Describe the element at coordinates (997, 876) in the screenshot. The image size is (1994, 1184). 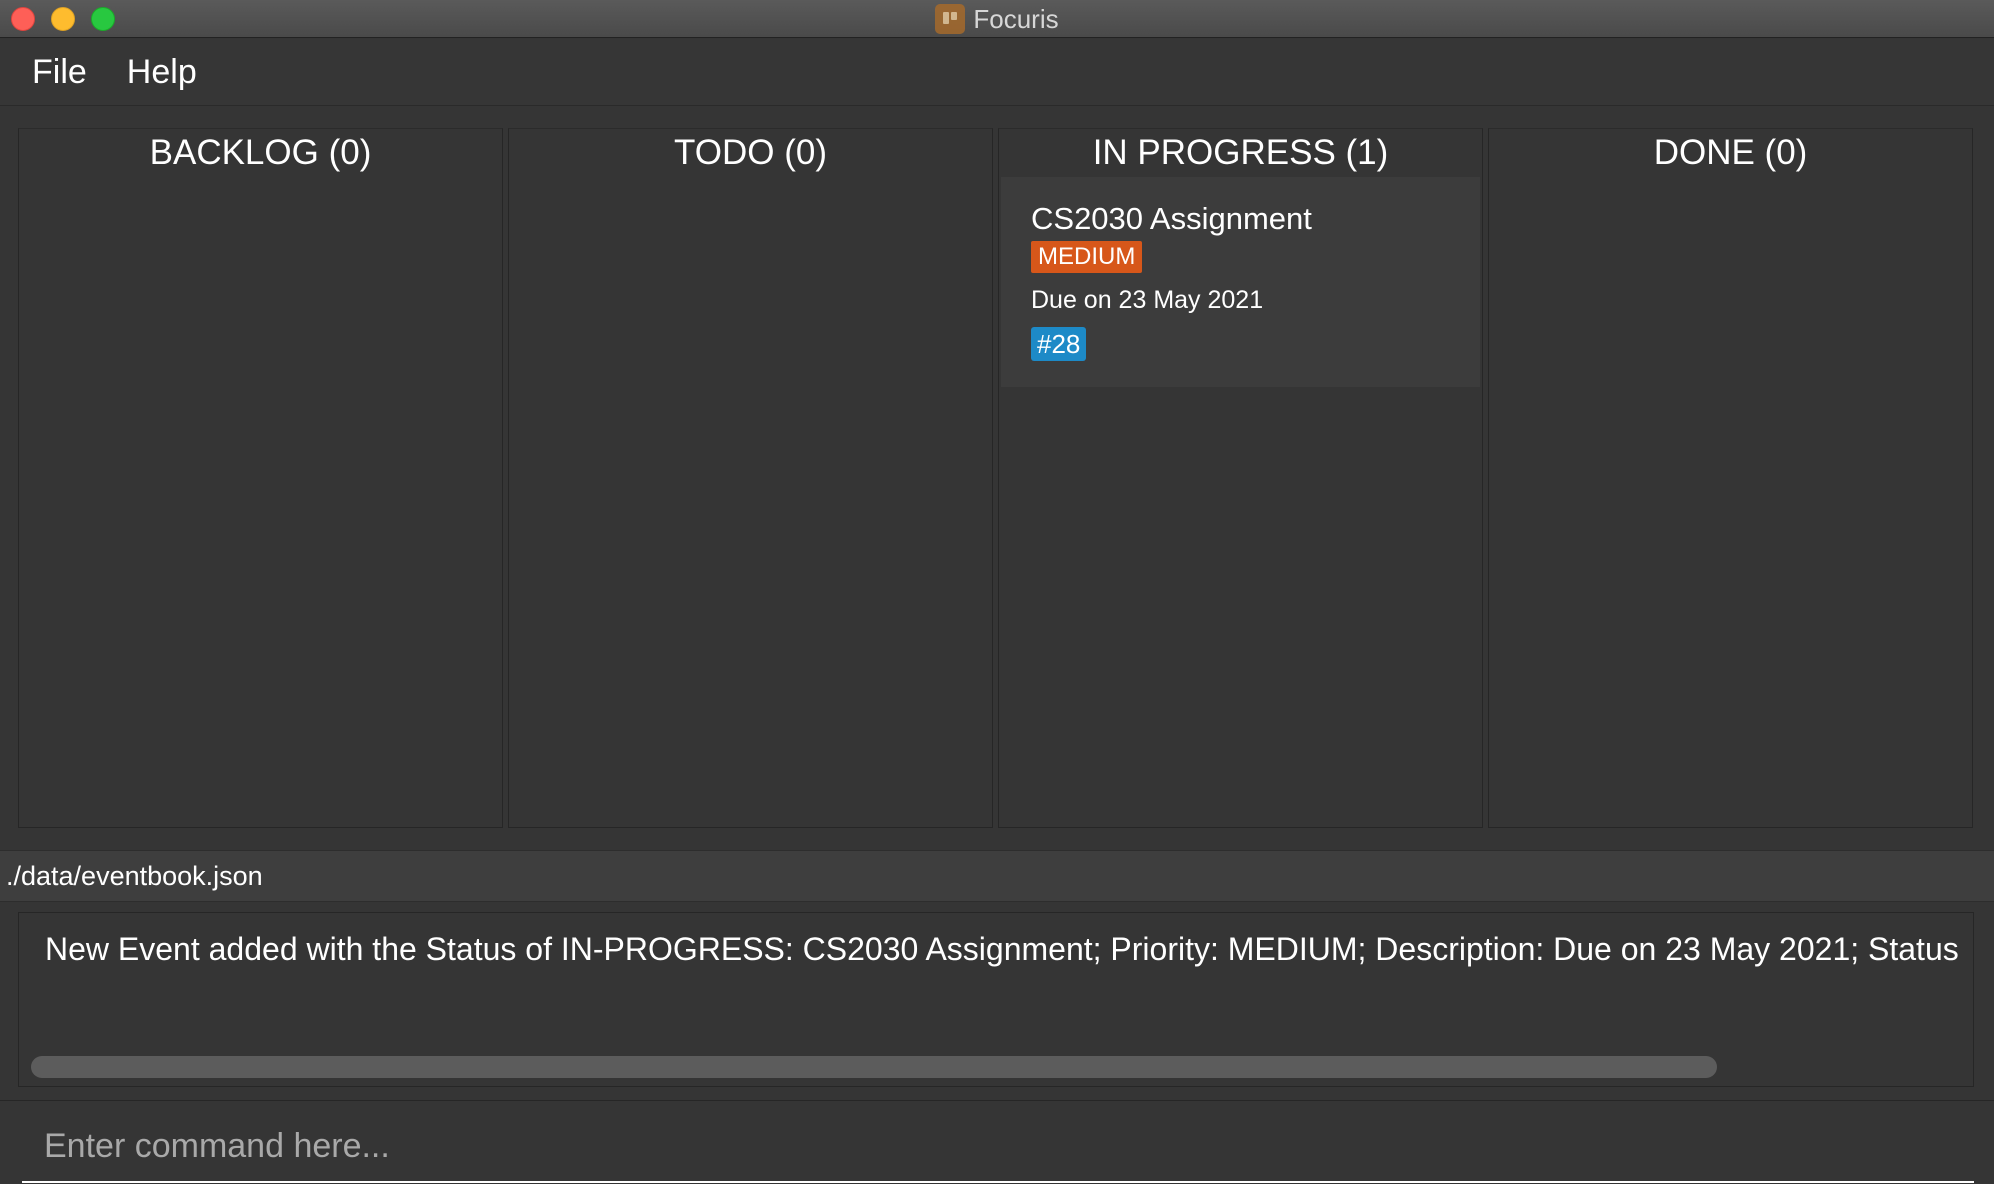
I see `status-bar: ./data/eventbook.json` at that location.